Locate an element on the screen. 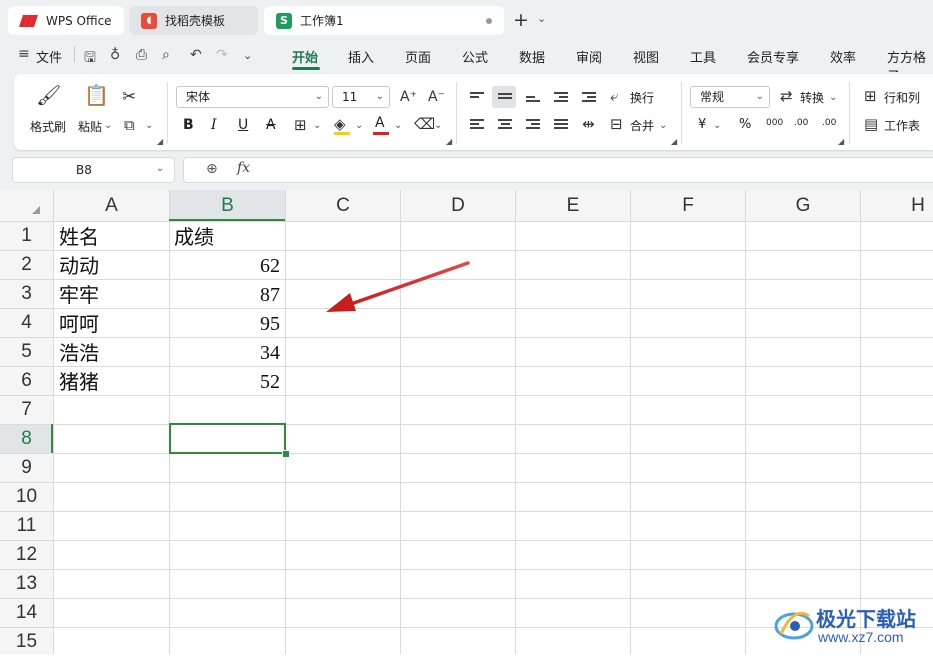 The image size is (933, 656). row-header-3: 3 is located at coordinates (26, 293).